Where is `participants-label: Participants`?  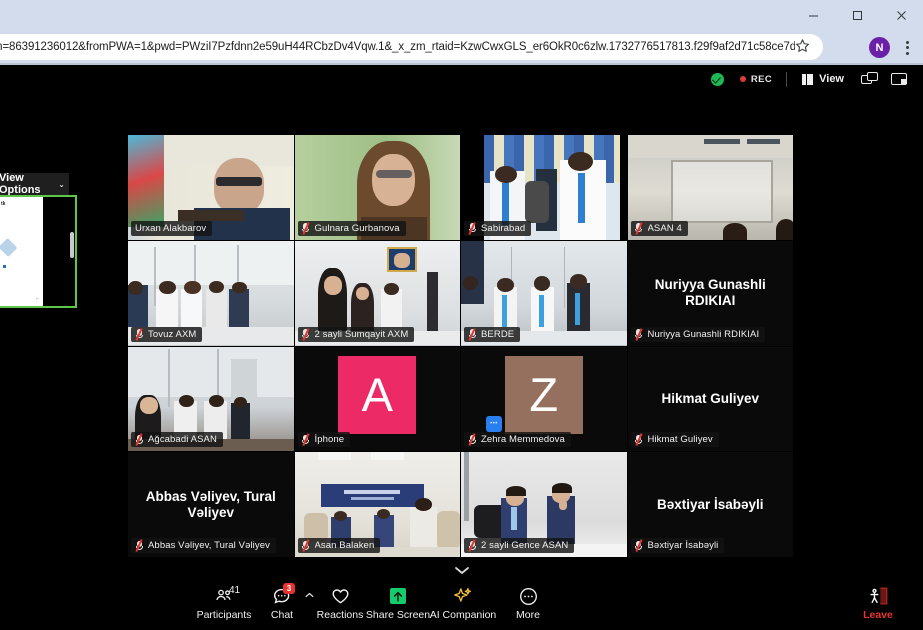 participants-label: Participants is located at coordinates (224, 615).